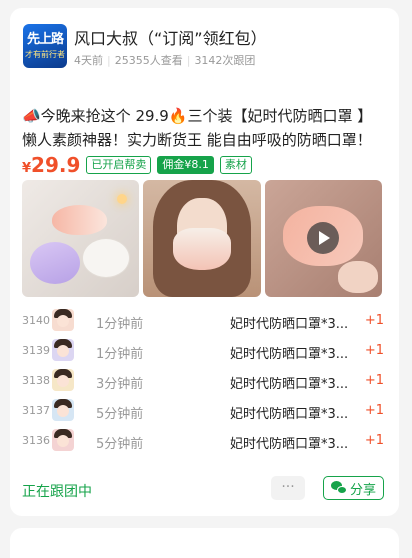  I want to click on share-button: 分享, so click(353, 488).